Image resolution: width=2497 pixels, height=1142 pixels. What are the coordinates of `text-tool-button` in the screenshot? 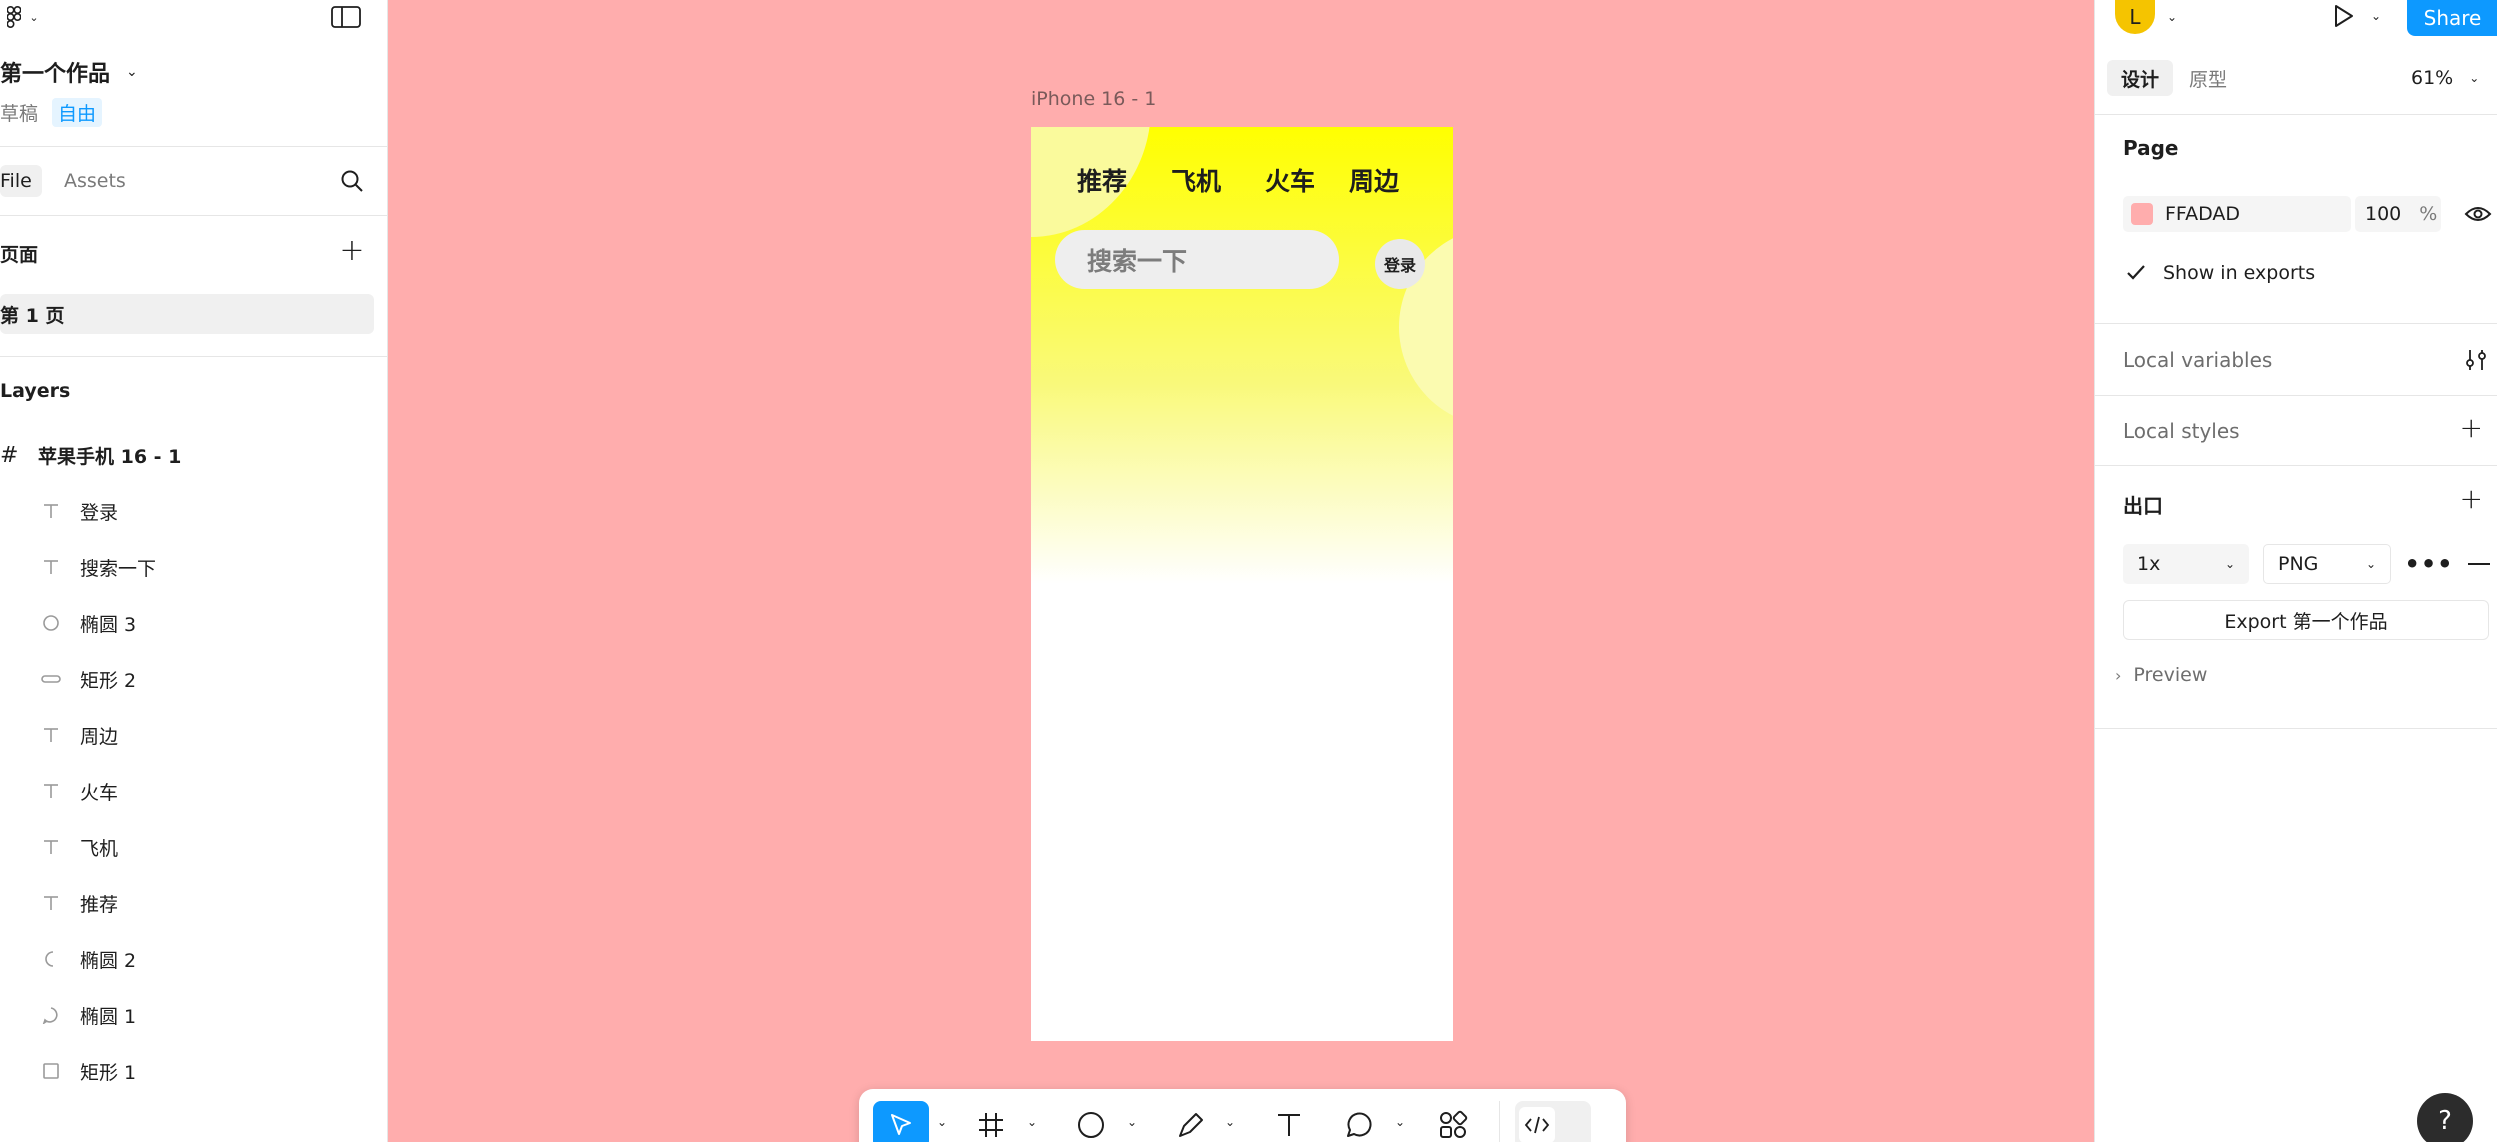 It's located at (1289, 1123).